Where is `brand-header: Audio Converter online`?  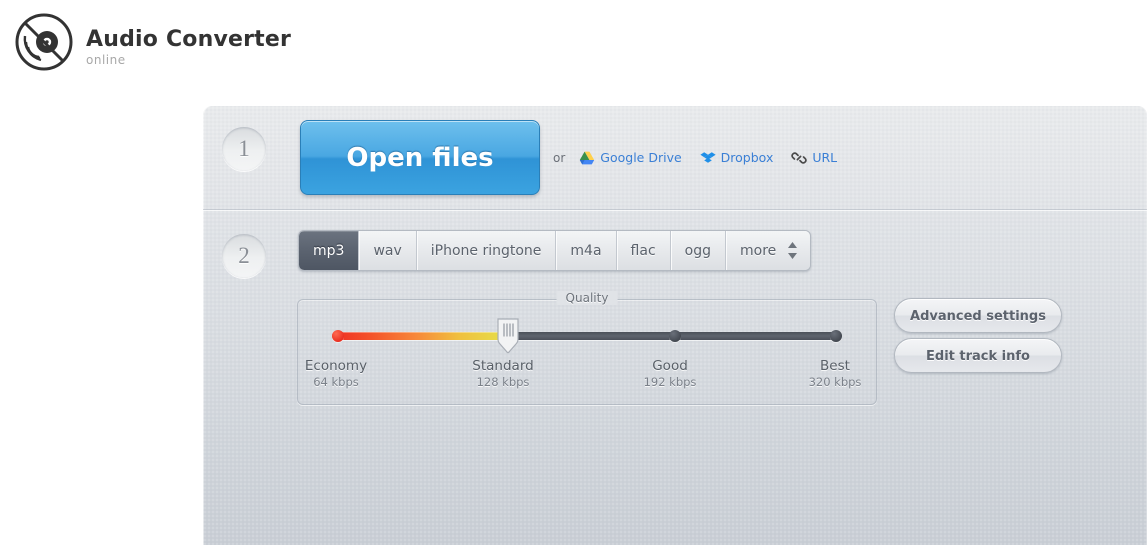 brand-header: Audio Converter online is located at coordinates (224, 45).